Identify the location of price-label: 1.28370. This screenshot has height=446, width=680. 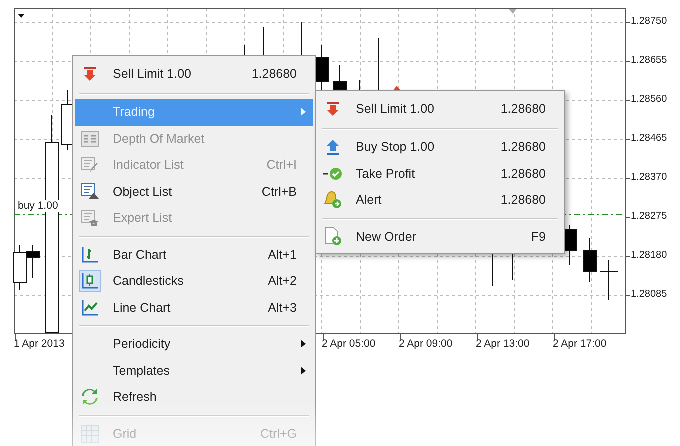
(649, 177).